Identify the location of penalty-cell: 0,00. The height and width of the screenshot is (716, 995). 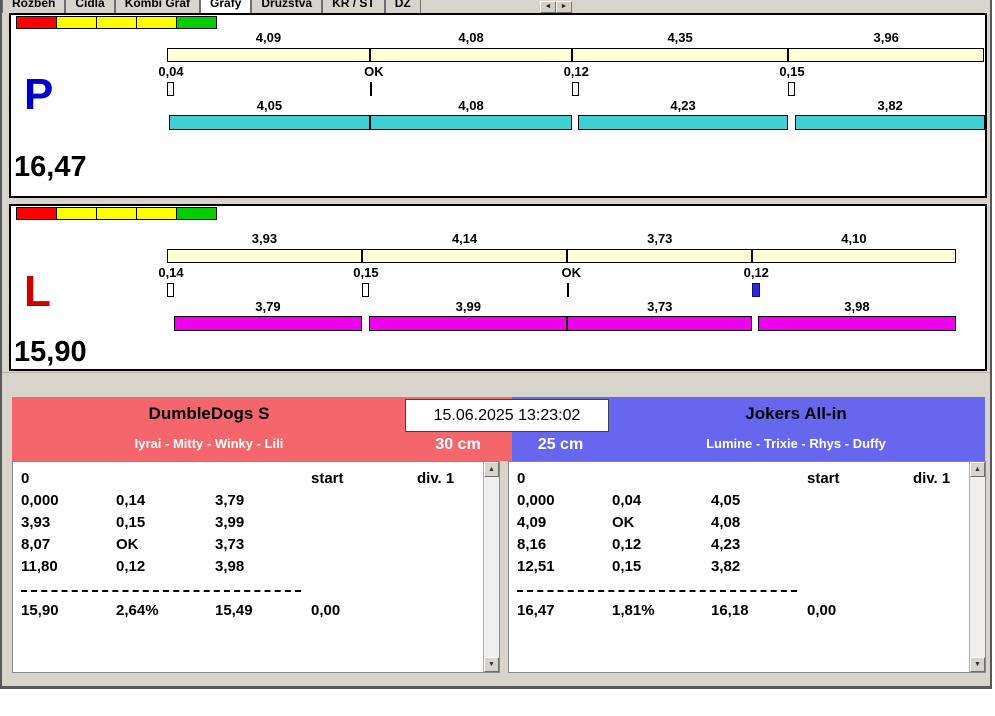
(822, 610).